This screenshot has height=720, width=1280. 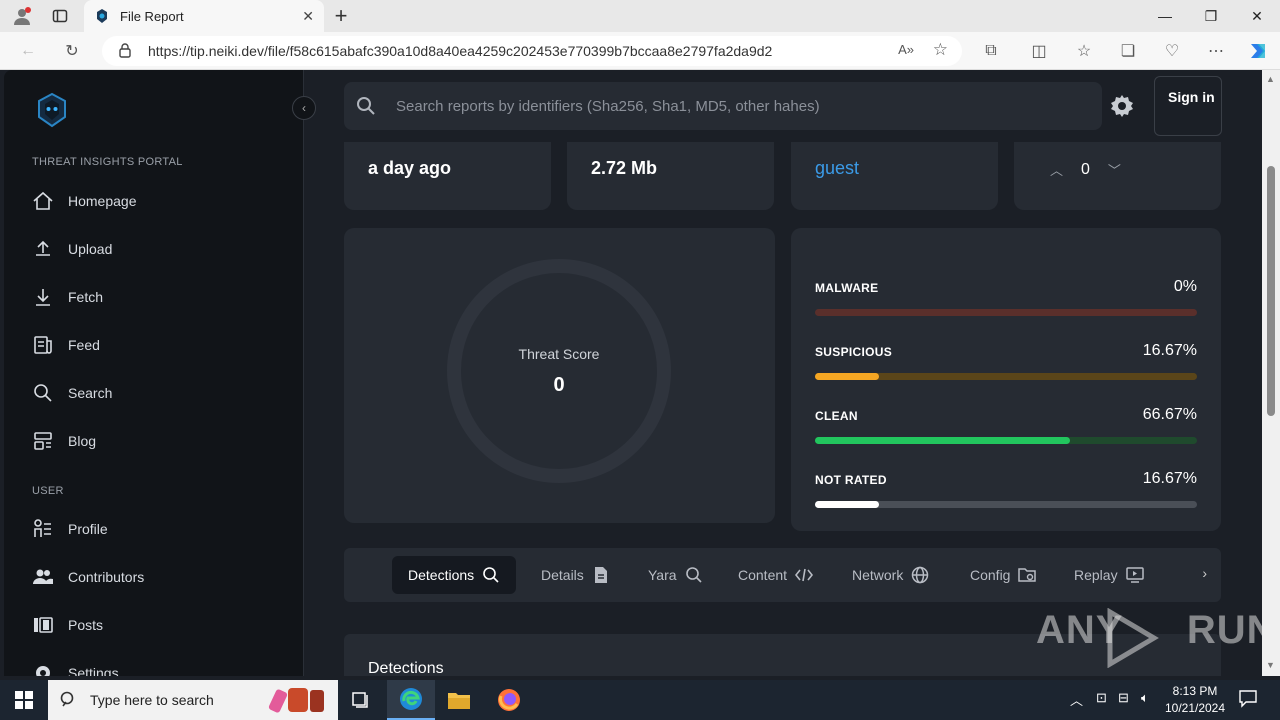 I want to click on sidebar-item-upload: Upload, so click(x=72, y=249).